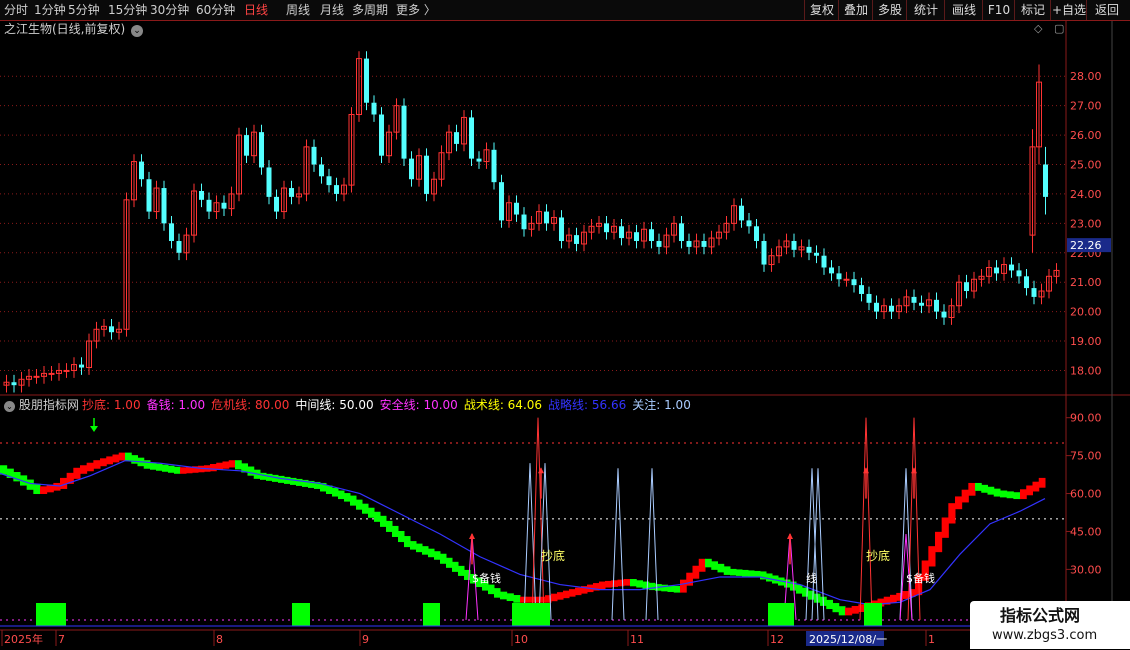 Image resolution: width=1130 pixels, height=650 pixels. Describe the element at coordinates (661, 405) in the screenshot. I see `legend-item-7: 关注: 1.00` at that location.